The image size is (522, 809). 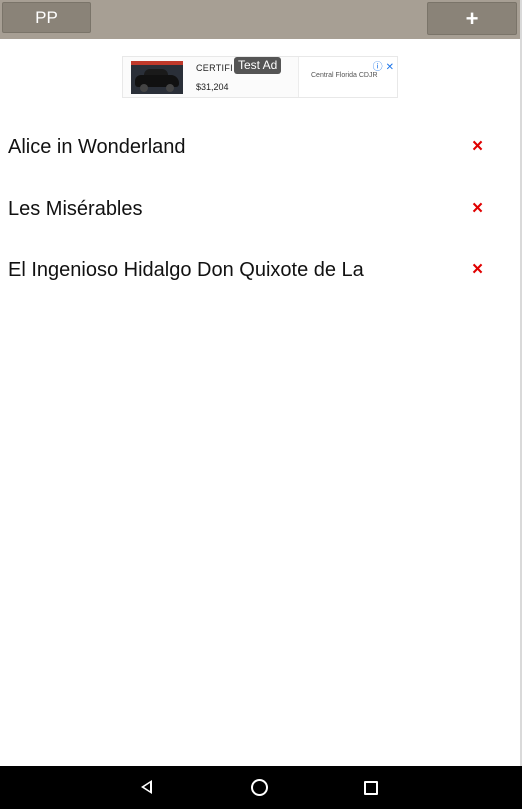 What do you see at coordinates (371, 788) in the screenshot?
I see `recent-apps-icon` at bounding box center [371, 788].